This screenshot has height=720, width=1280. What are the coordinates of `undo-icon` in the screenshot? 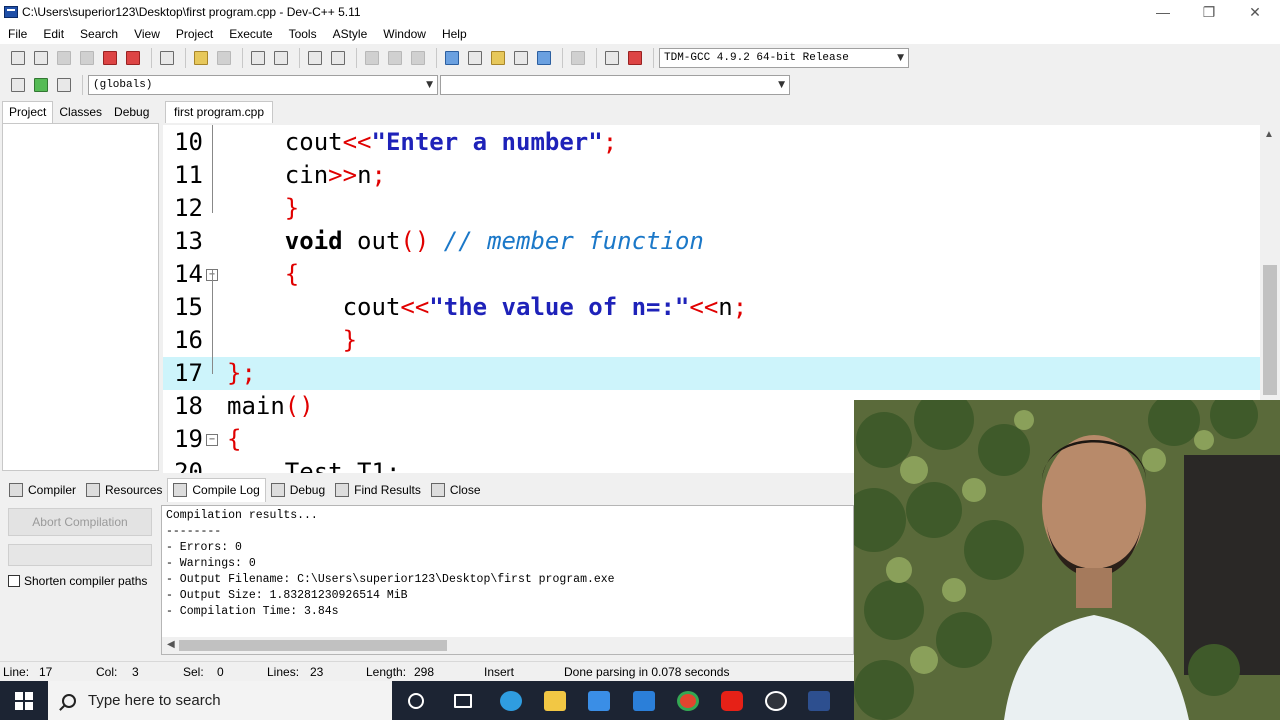 It's located at (201, 58).